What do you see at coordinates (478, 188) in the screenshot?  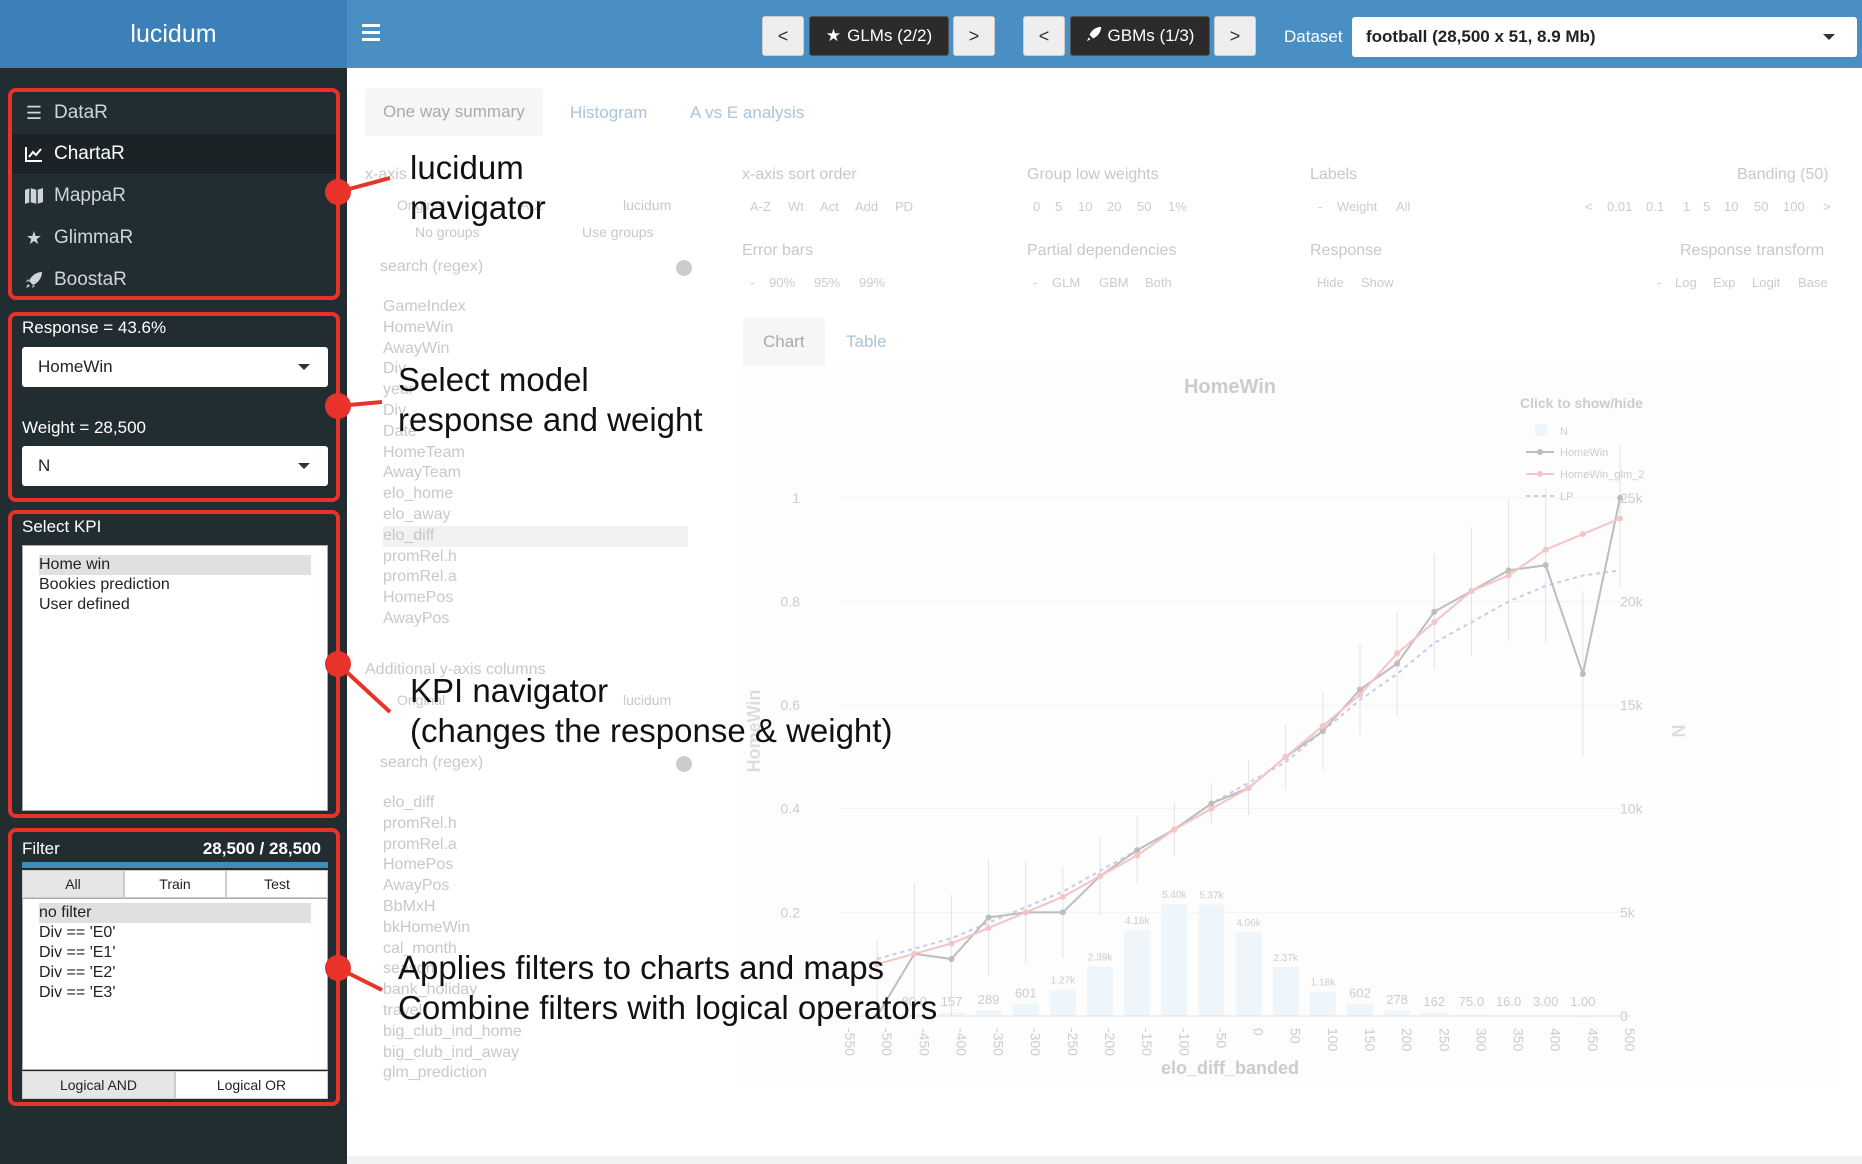 I see `annotation-nav: lucidum navigator` at bounding box center [478, 188].